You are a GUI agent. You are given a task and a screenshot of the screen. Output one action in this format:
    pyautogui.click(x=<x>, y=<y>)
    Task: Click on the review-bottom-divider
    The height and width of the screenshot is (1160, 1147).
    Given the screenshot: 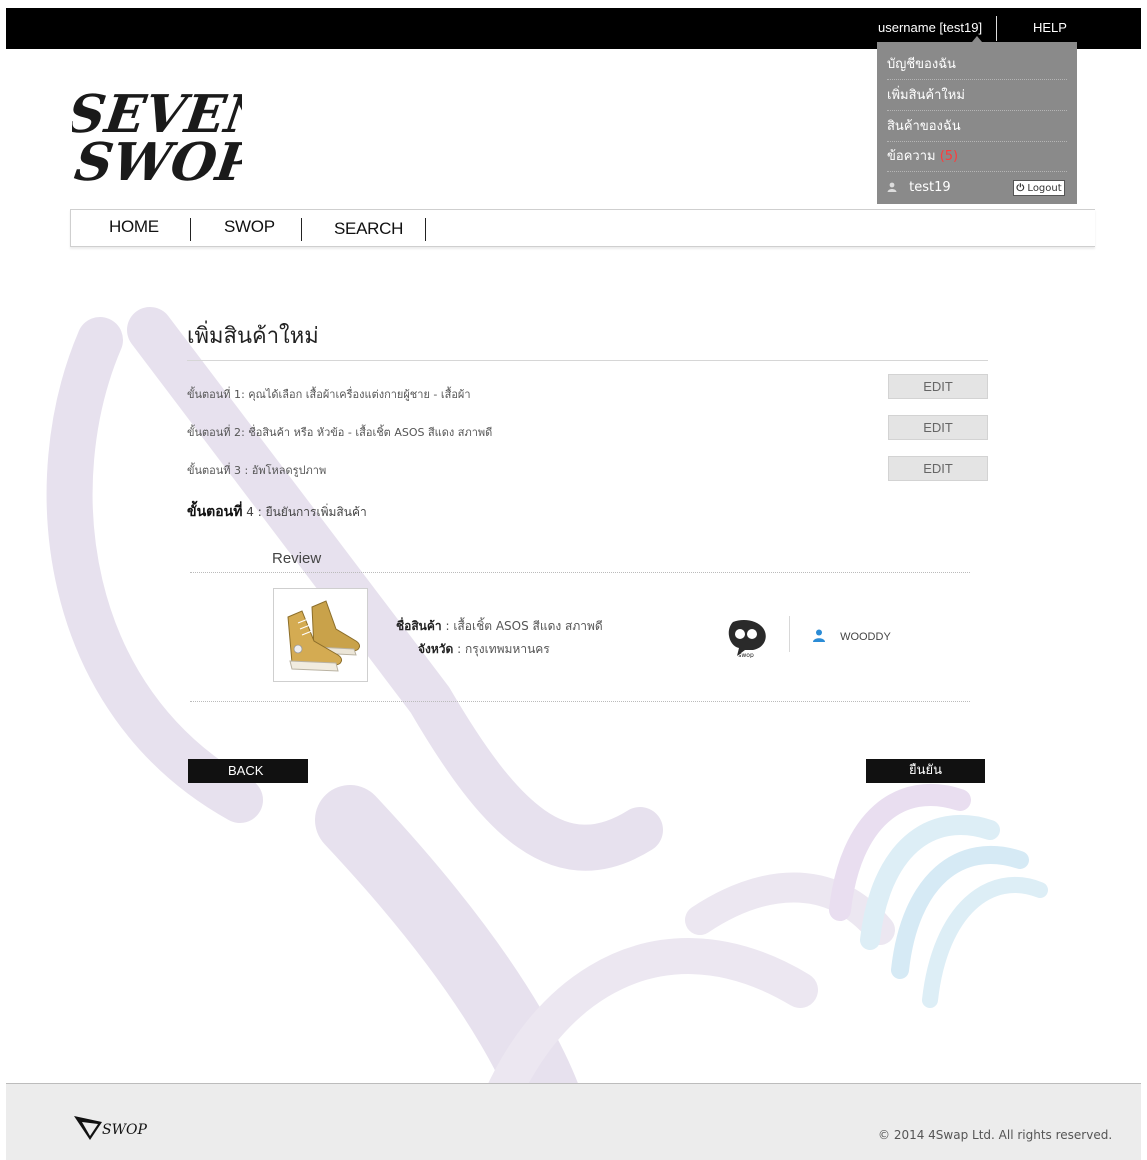 What is the action you would take?
    pyautogui.click(x=580, y=701)
    